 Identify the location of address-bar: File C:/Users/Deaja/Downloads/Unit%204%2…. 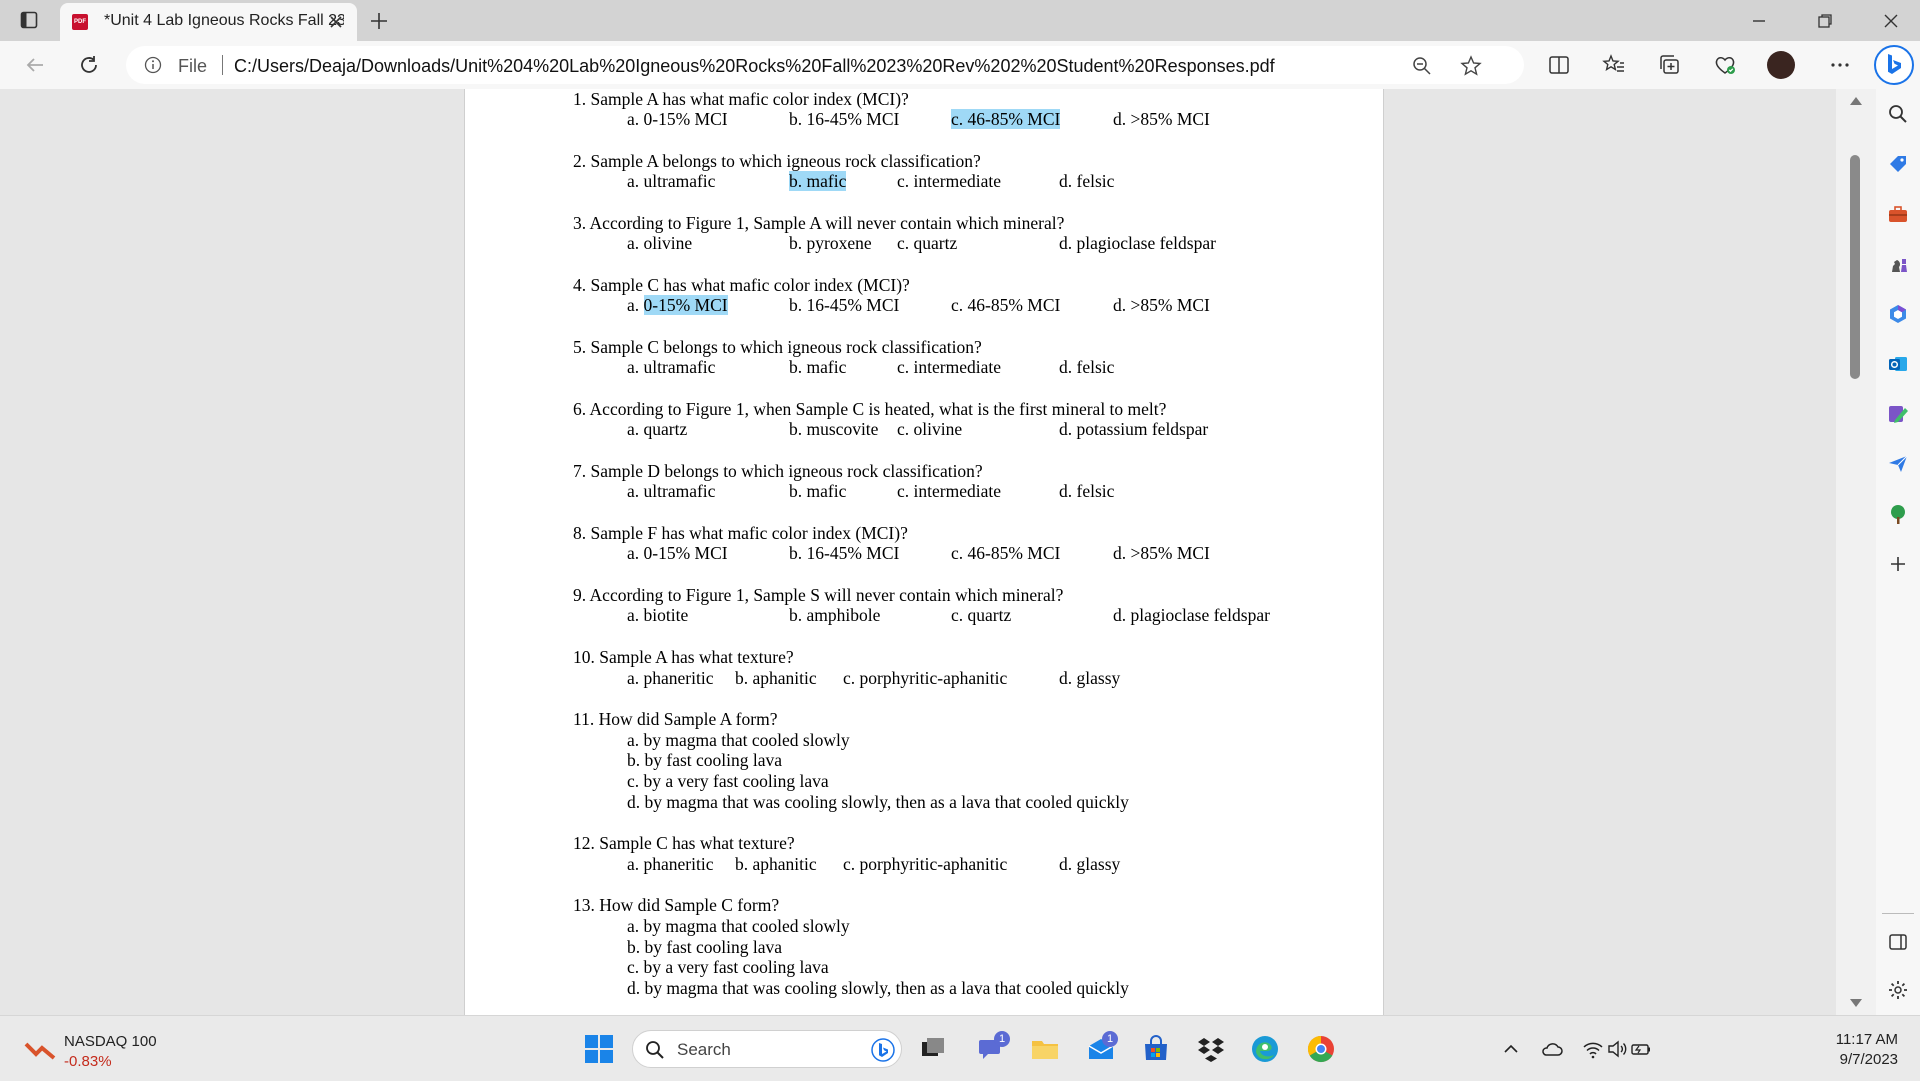
(825, 65).